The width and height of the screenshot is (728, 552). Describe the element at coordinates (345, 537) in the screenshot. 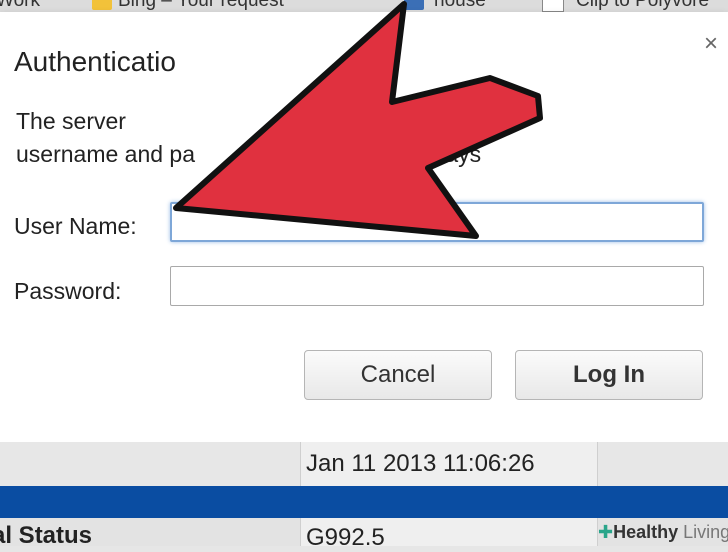

I see `status-value: G992.5` at that location.